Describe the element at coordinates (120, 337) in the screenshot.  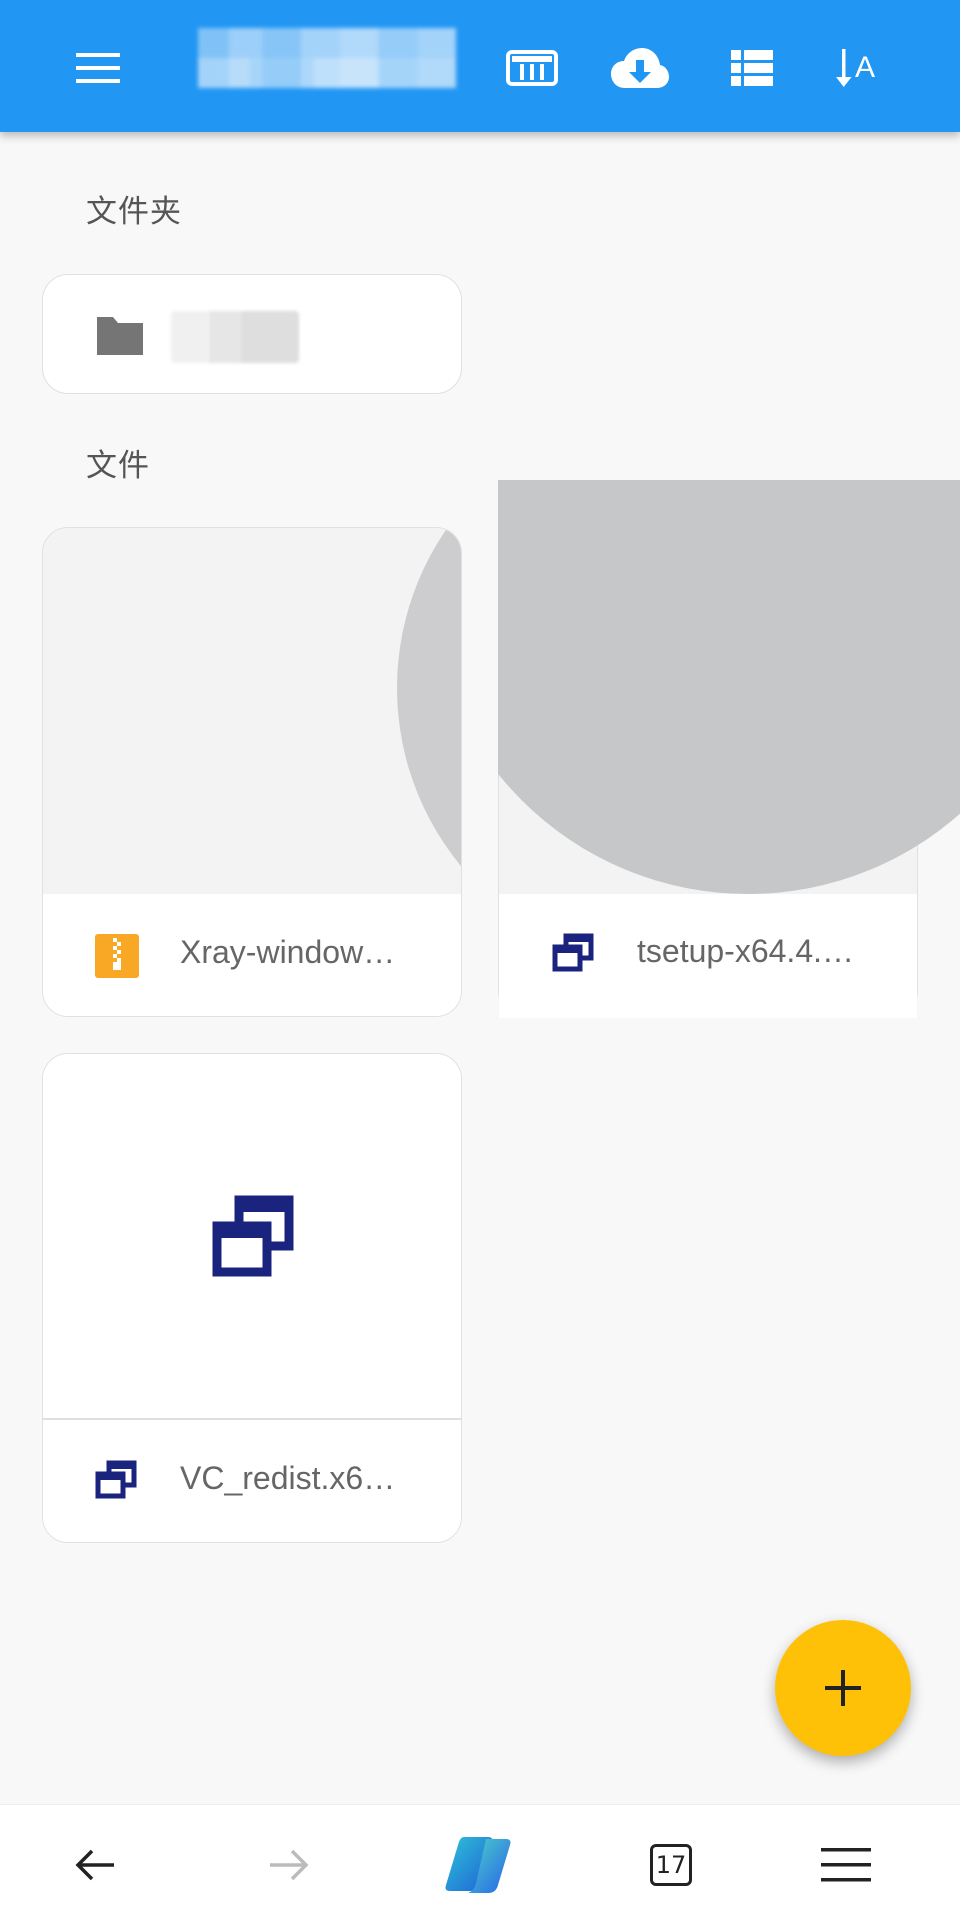
I see `folder-icon` at that location.